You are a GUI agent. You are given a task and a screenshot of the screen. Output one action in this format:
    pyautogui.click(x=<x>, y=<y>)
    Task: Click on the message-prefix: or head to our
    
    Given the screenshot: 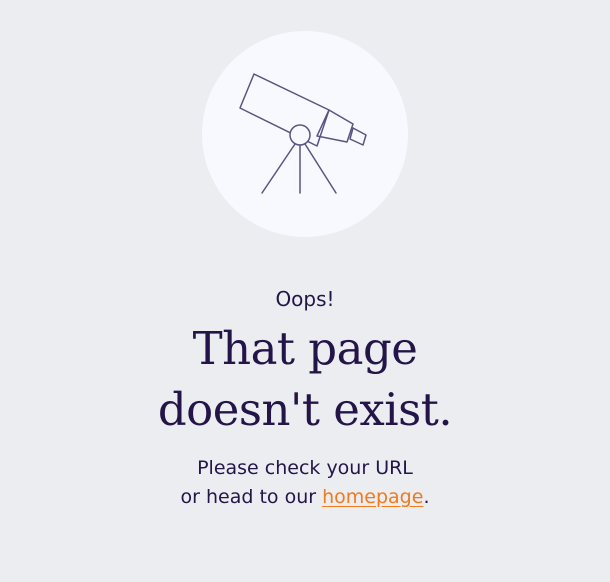 What is the action you would take?
    pyautogui.click(x=251, y=497)
    